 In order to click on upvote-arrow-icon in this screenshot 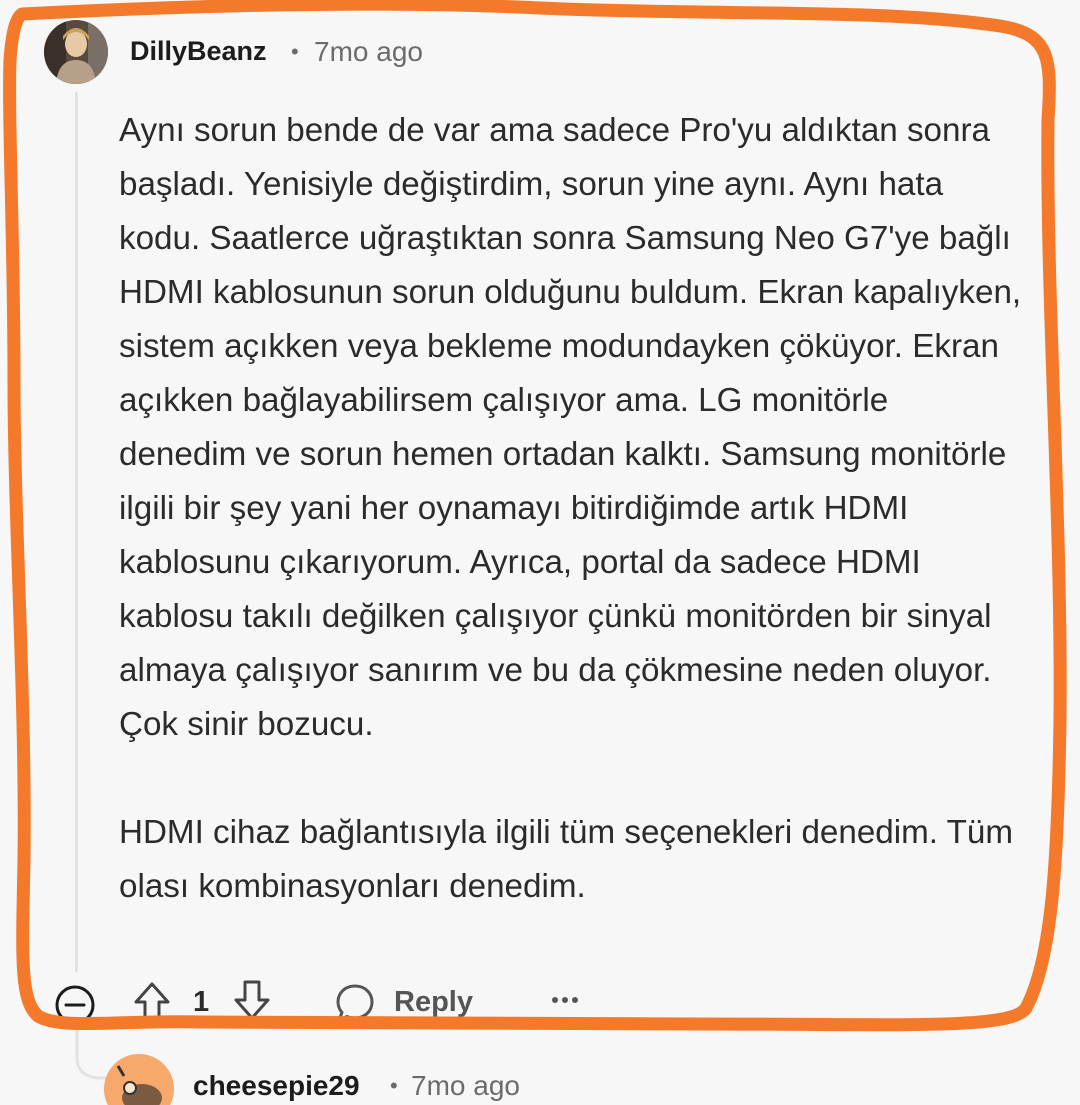, I will do `click(152, 1002)`.